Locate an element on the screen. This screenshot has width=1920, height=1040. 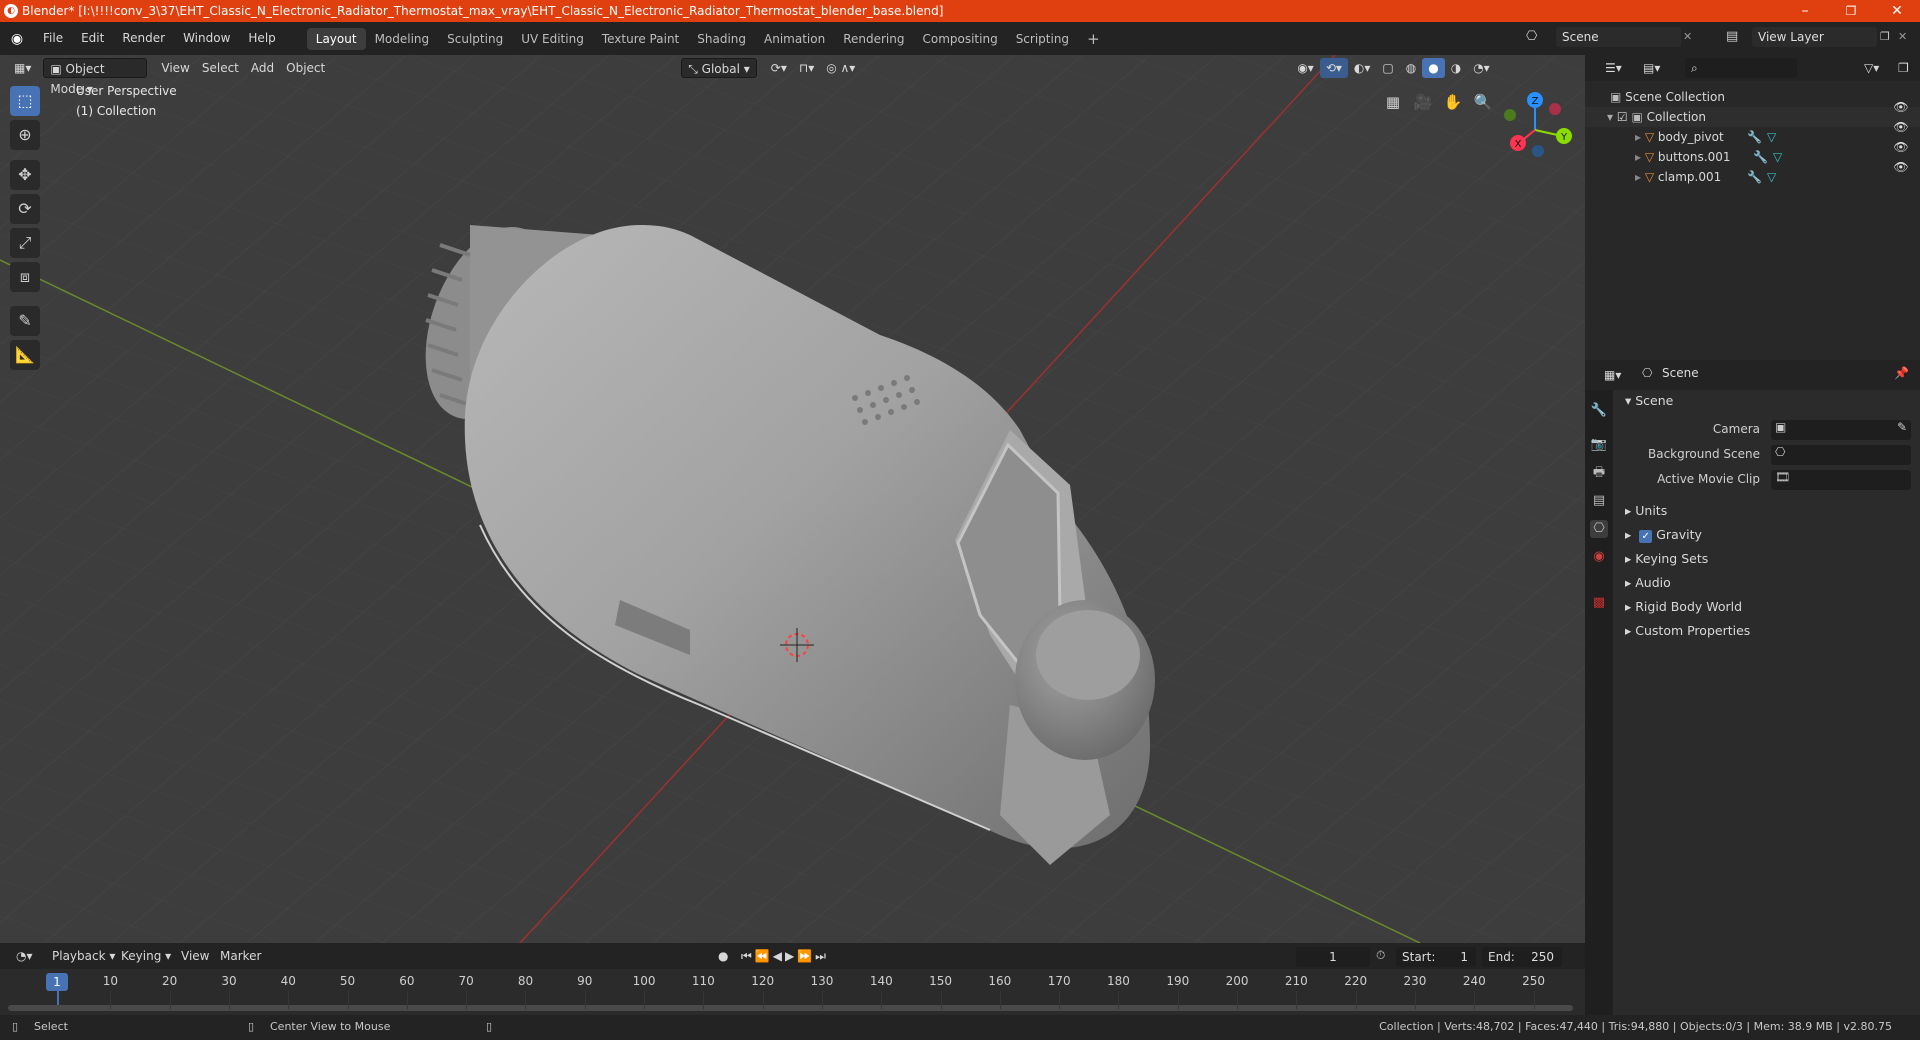
background-scene-field: ⎔ is located at coordinates (1841, 455).